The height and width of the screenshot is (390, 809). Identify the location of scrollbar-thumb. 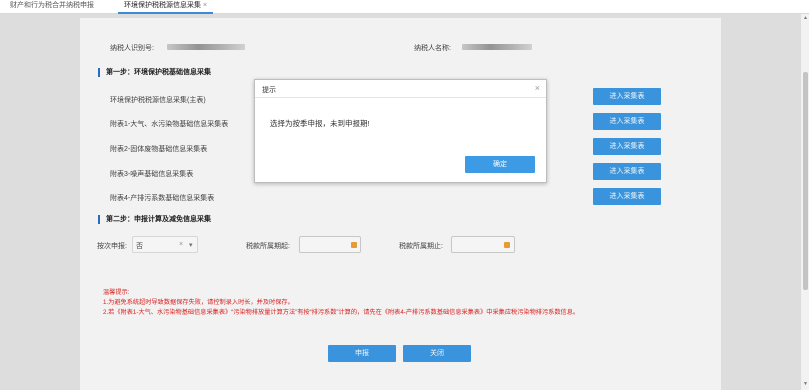
(805, 181).